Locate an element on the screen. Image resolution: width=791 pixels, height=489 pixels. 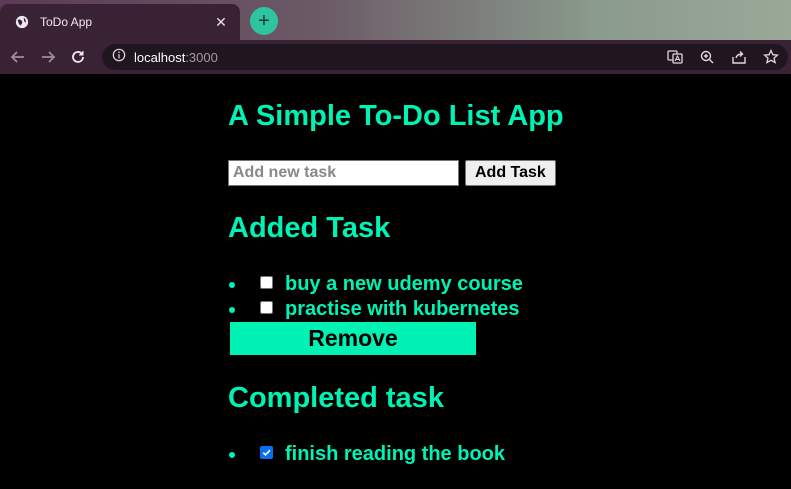
completed-task-heading: Completed task is located at coordinates (336, 398).